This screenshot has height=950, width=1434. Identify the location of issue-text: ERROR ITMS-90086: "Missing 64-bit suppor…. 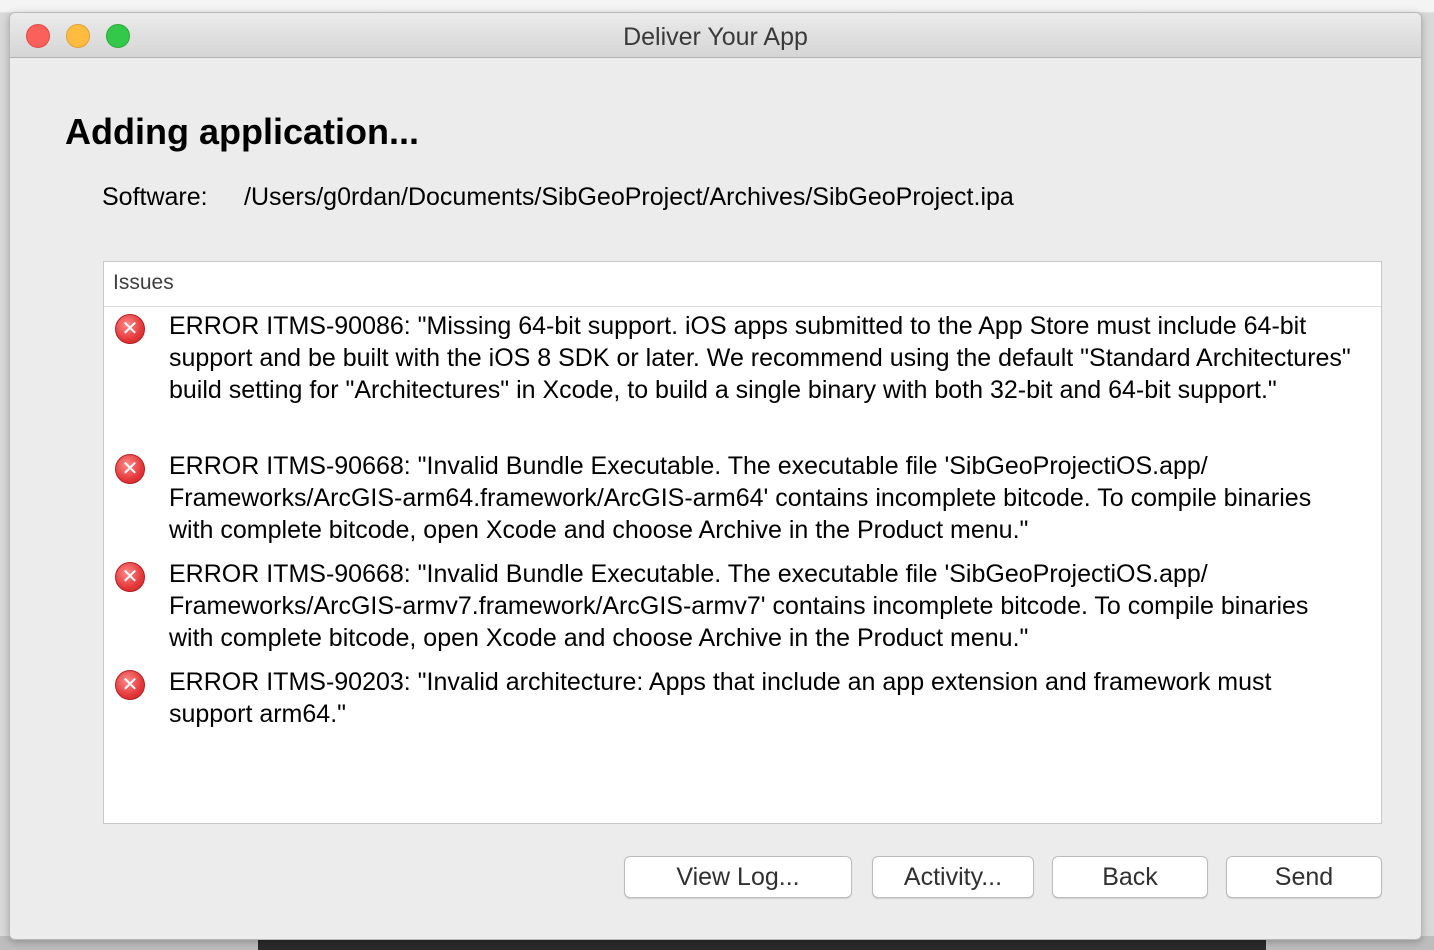
(760, 358).